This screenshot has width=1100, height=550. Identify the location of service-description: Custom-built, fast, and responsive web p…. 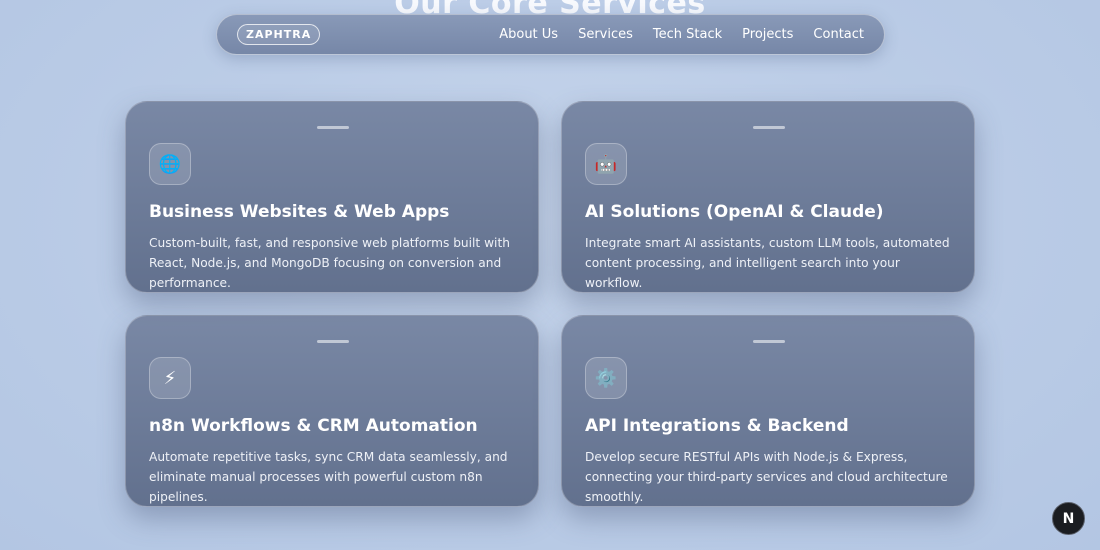
(329, 263).